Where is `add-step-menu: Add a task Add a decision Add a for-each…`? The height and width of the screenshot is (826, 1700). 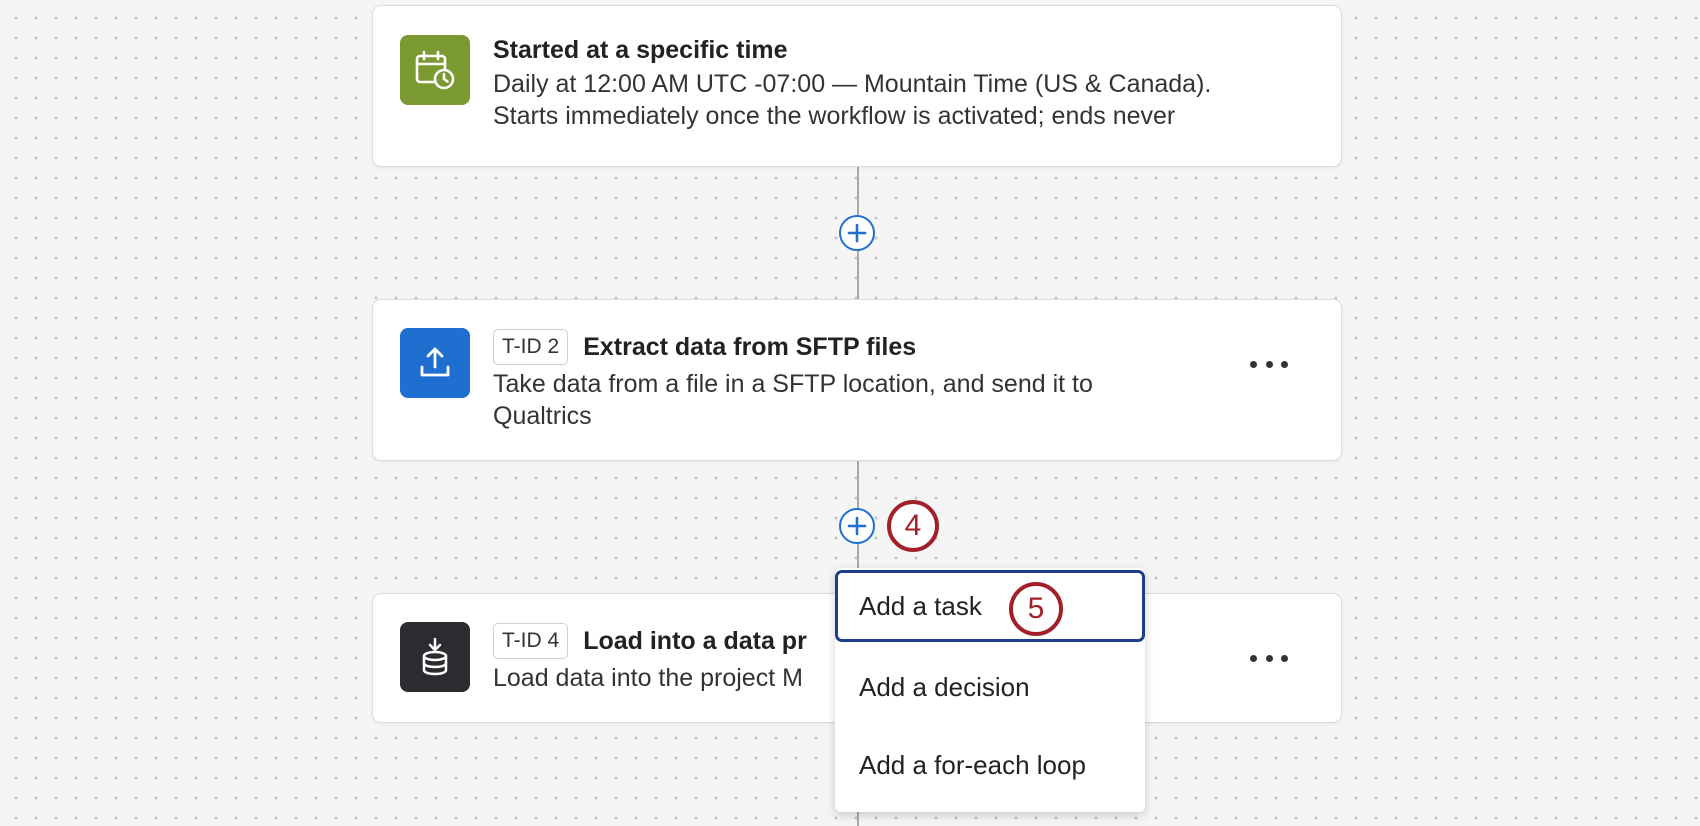 add-step-menu: Add a task Add a decision Add a for-each… is located at coordinates (990, 690).